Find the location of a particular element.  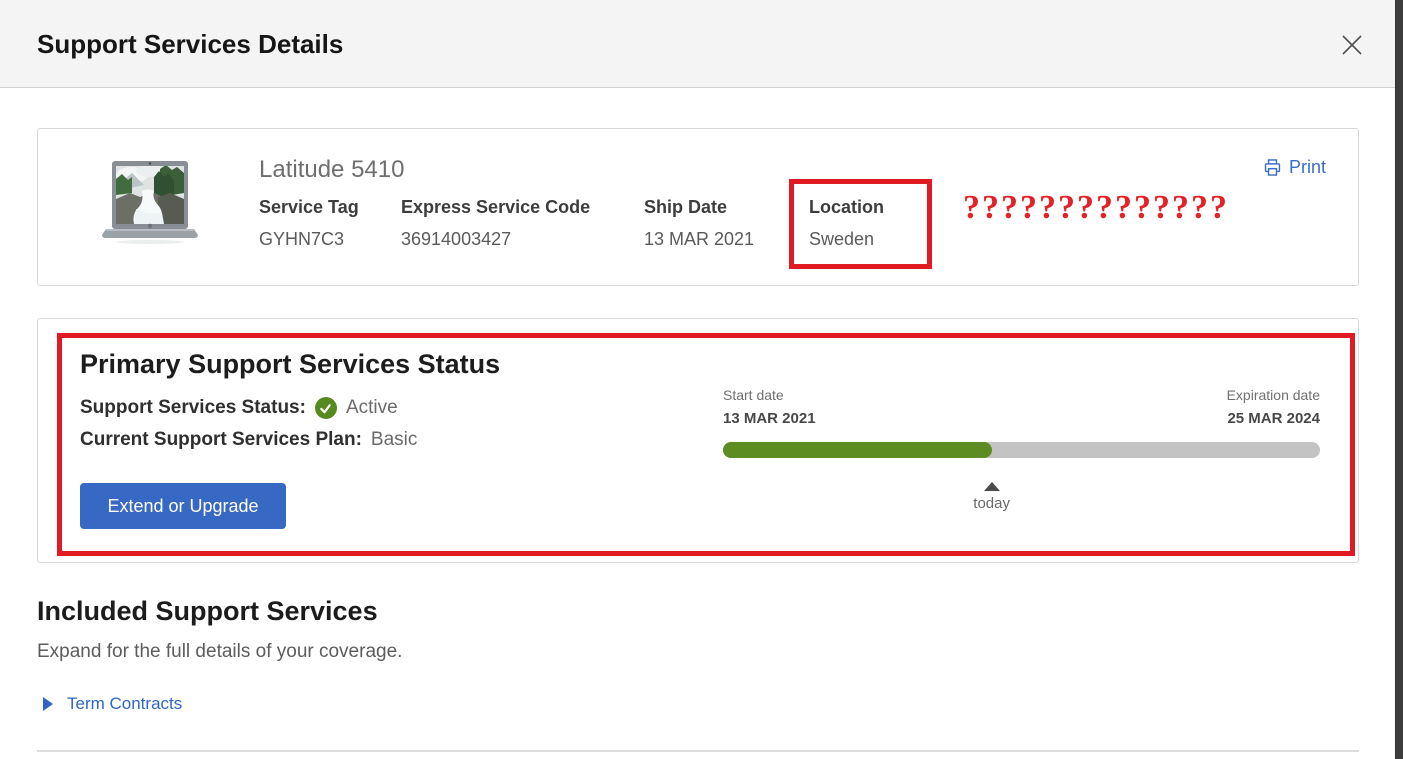

question-marks-annotation: ?????????????? is located at coordinates (1096, 207).